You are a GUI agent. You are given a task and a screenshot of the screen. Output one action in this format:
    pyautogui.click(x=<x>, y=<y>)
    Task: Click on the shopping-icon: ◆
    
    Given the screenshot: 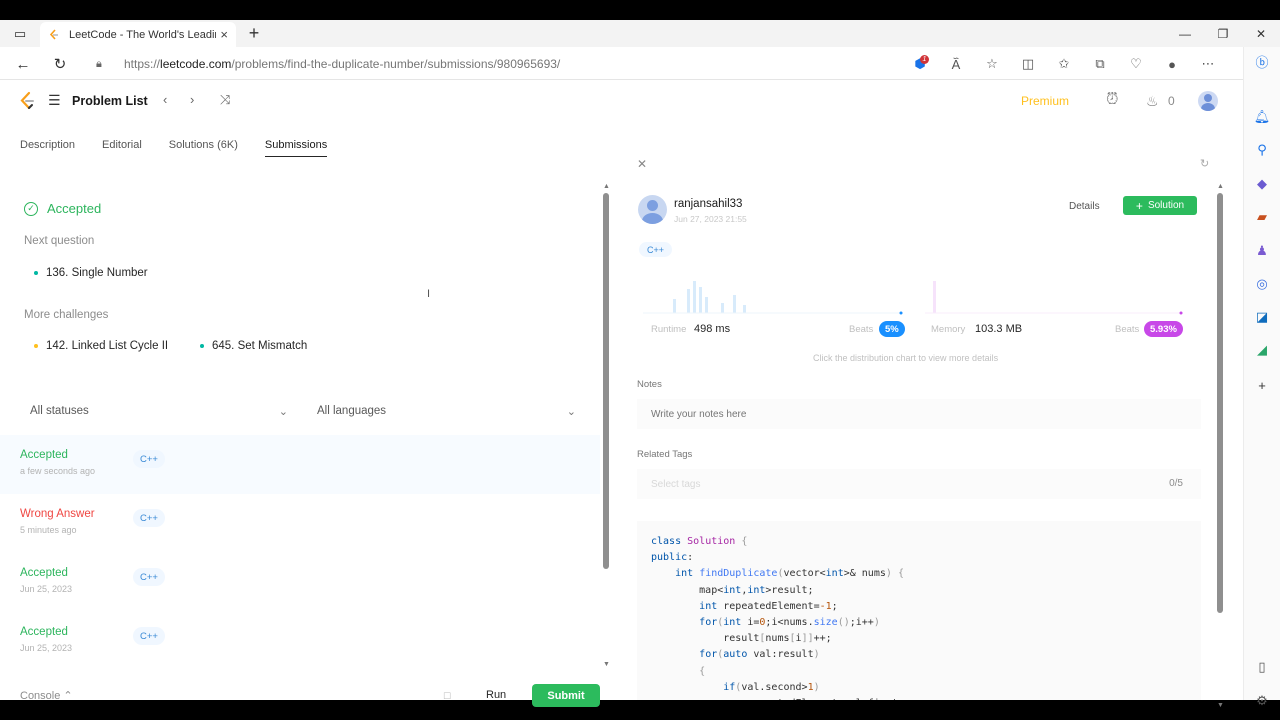 What is the action you would take?
    pyautogui.click(x=1262, y=184)
    